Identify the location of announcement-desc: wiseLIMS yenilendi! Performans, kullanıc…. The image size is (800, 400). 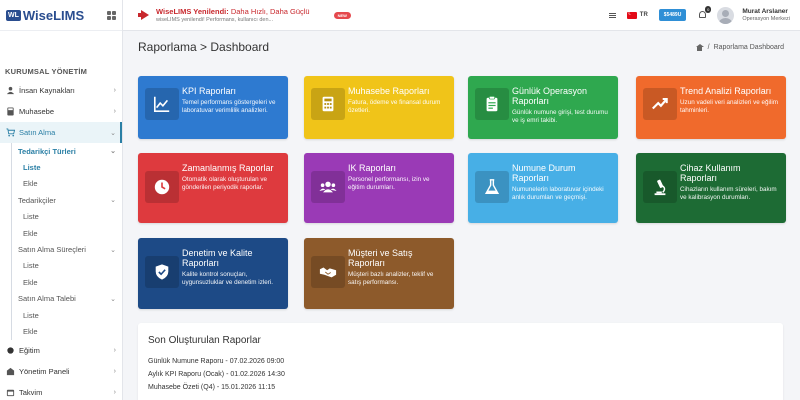
(215, 20).